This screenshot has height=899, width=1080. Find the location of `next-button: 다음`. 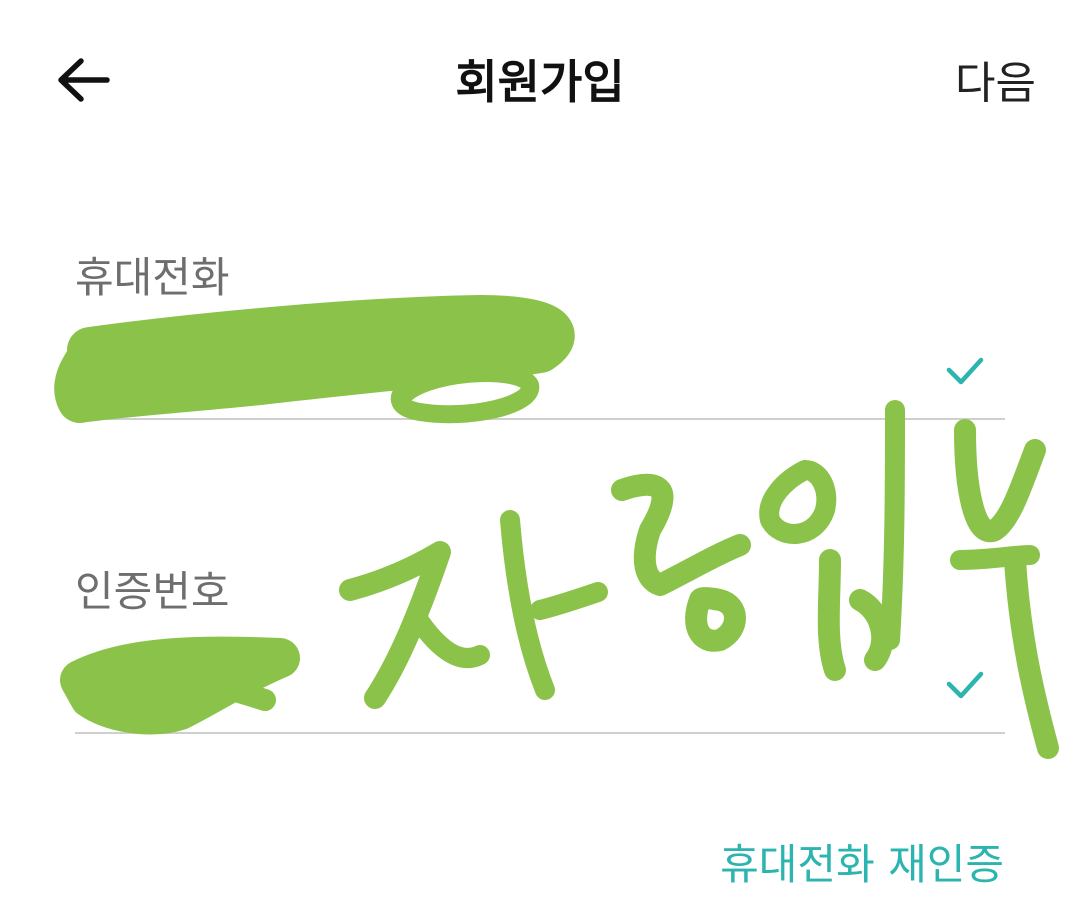

next-button: 다음 is located at coordinates (995, 84).